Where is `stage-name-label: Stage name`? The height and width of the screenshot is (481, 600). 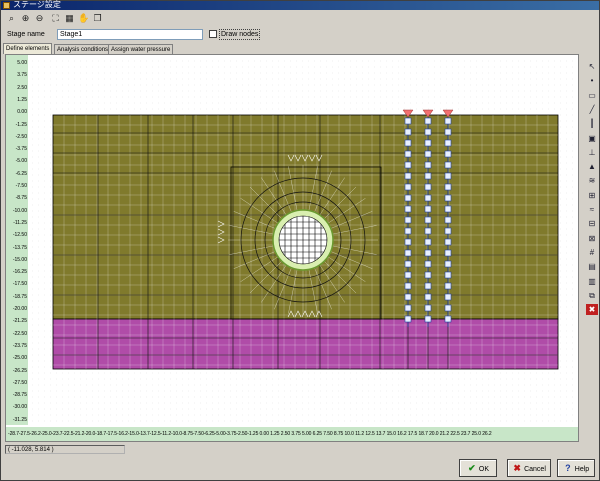 stage-name-label: Stage name is located at coordinates (26, 34).